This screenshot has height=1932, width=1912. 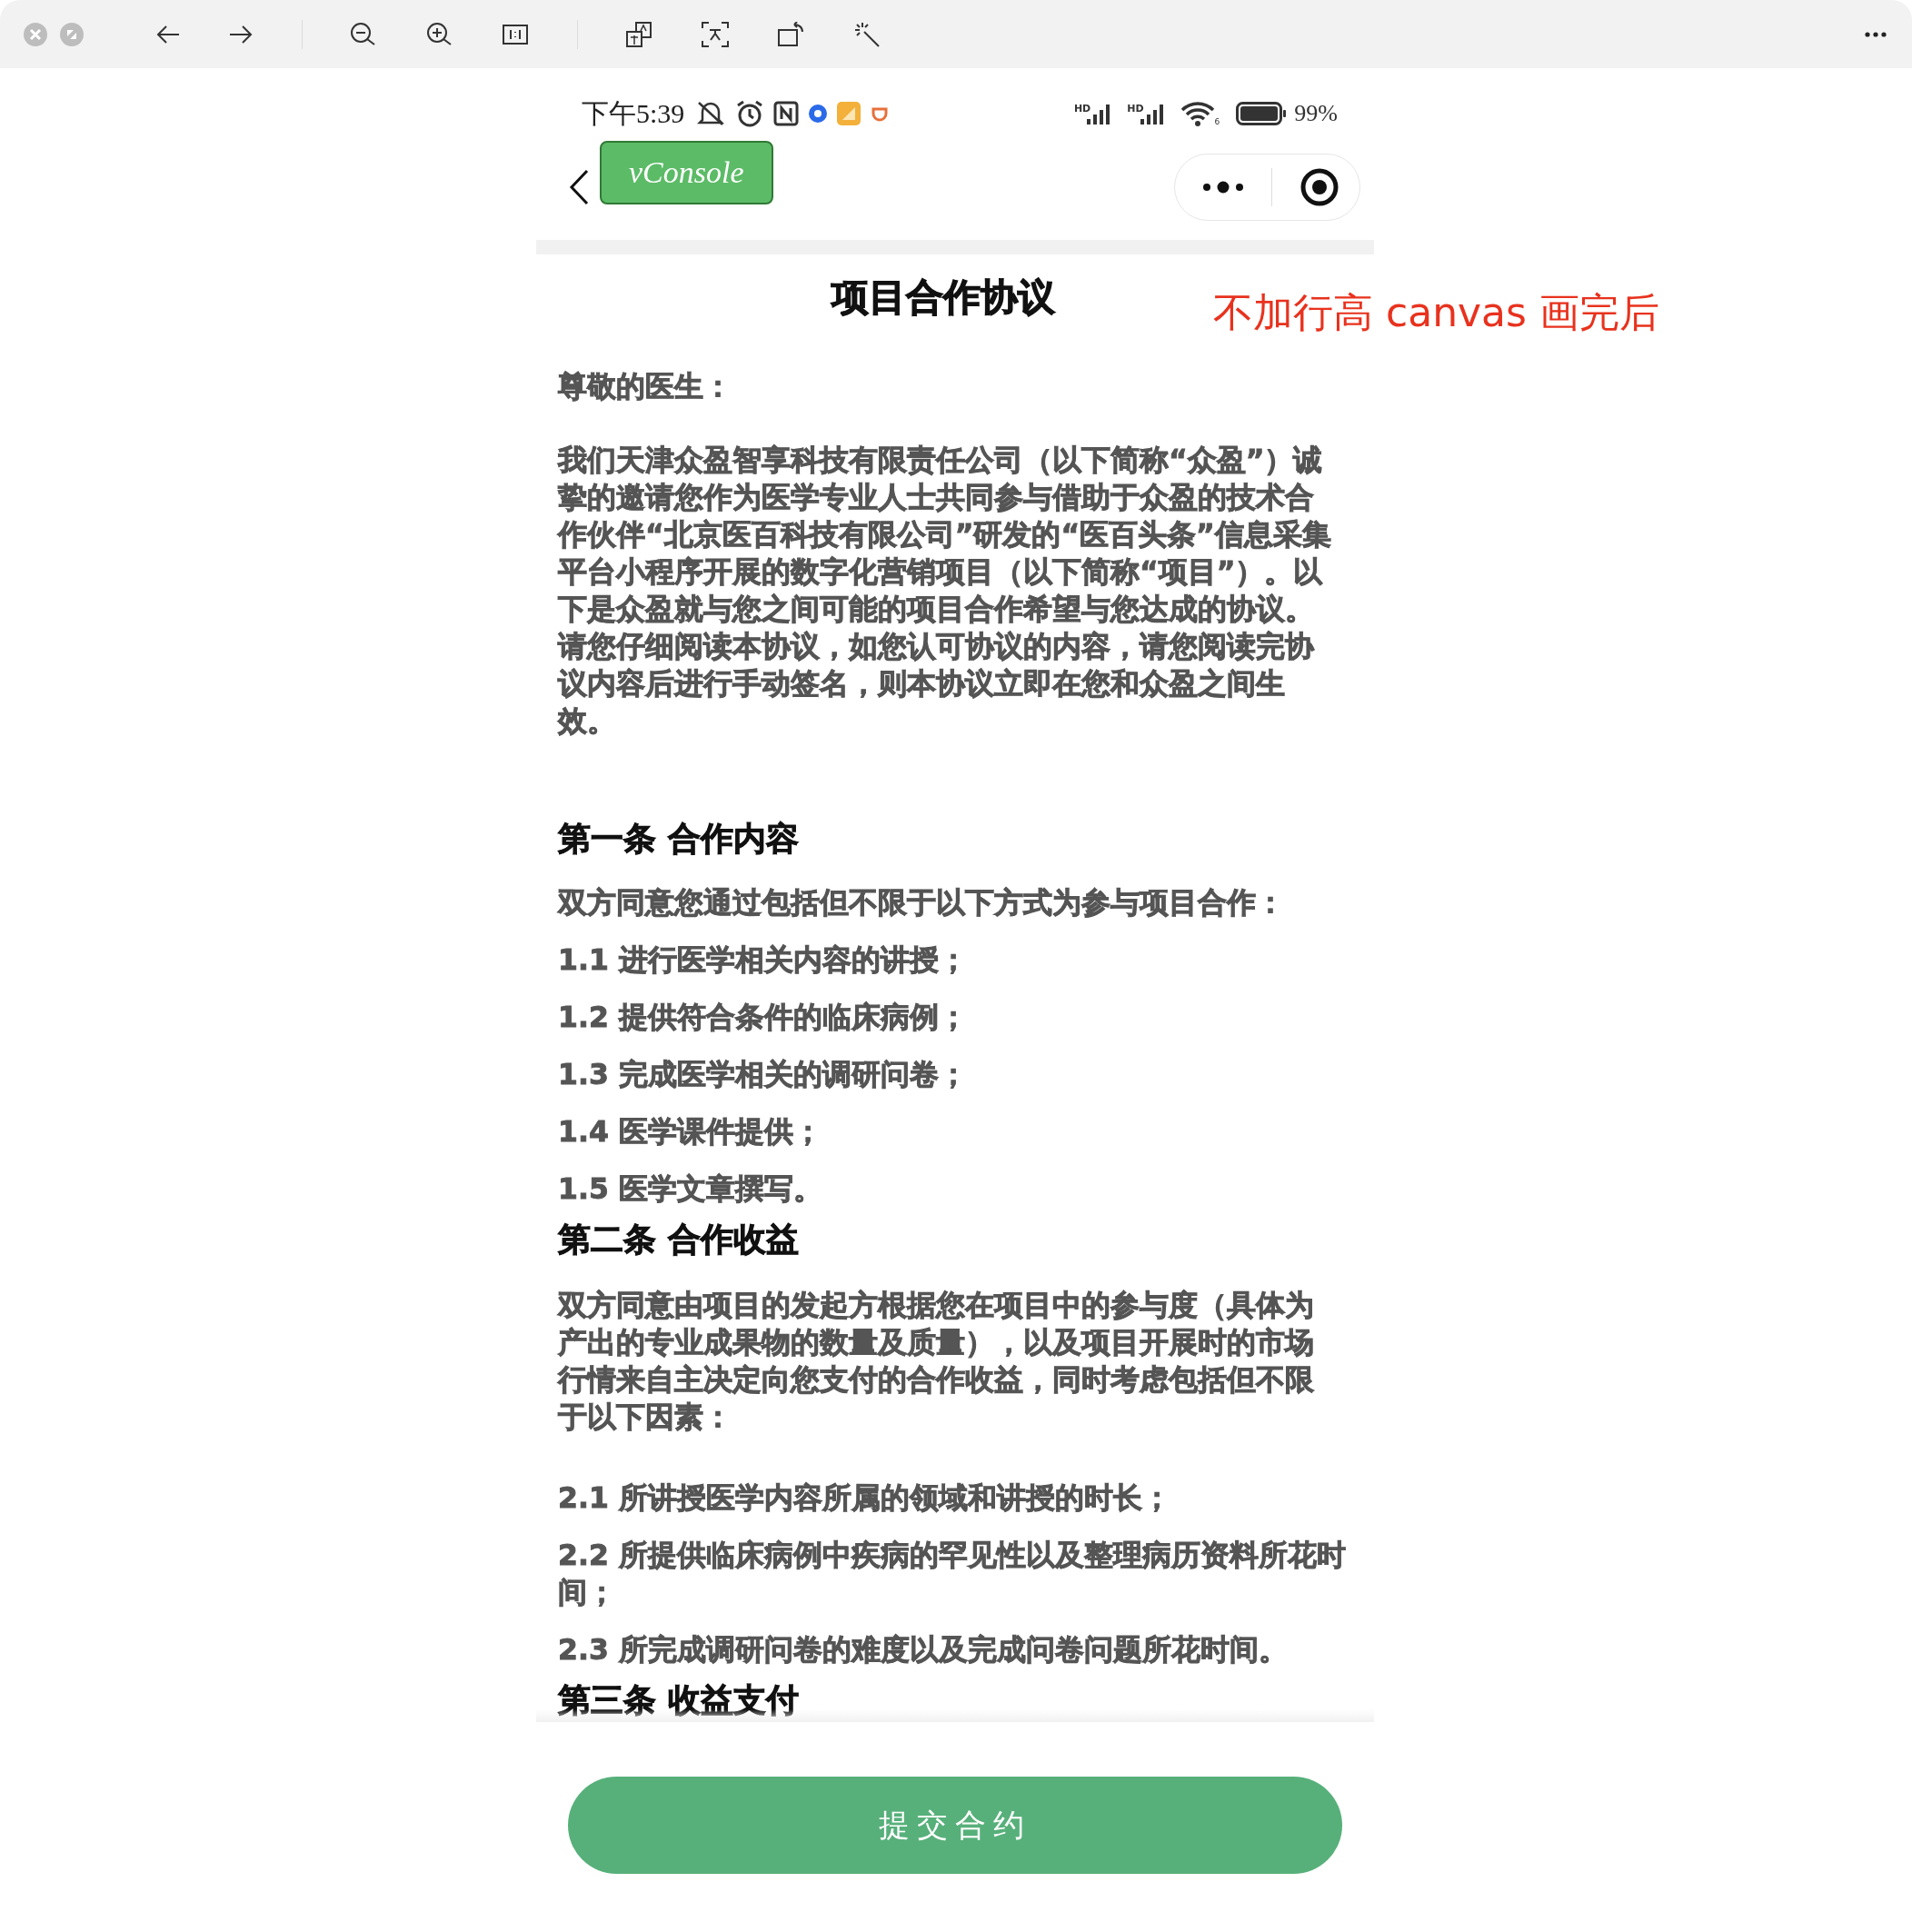 I want to click on list-item-text: 2.2 所提供临床病例中疾病的罕见性以及整理病历资料所花时间；, so click(x=952, y=1574).